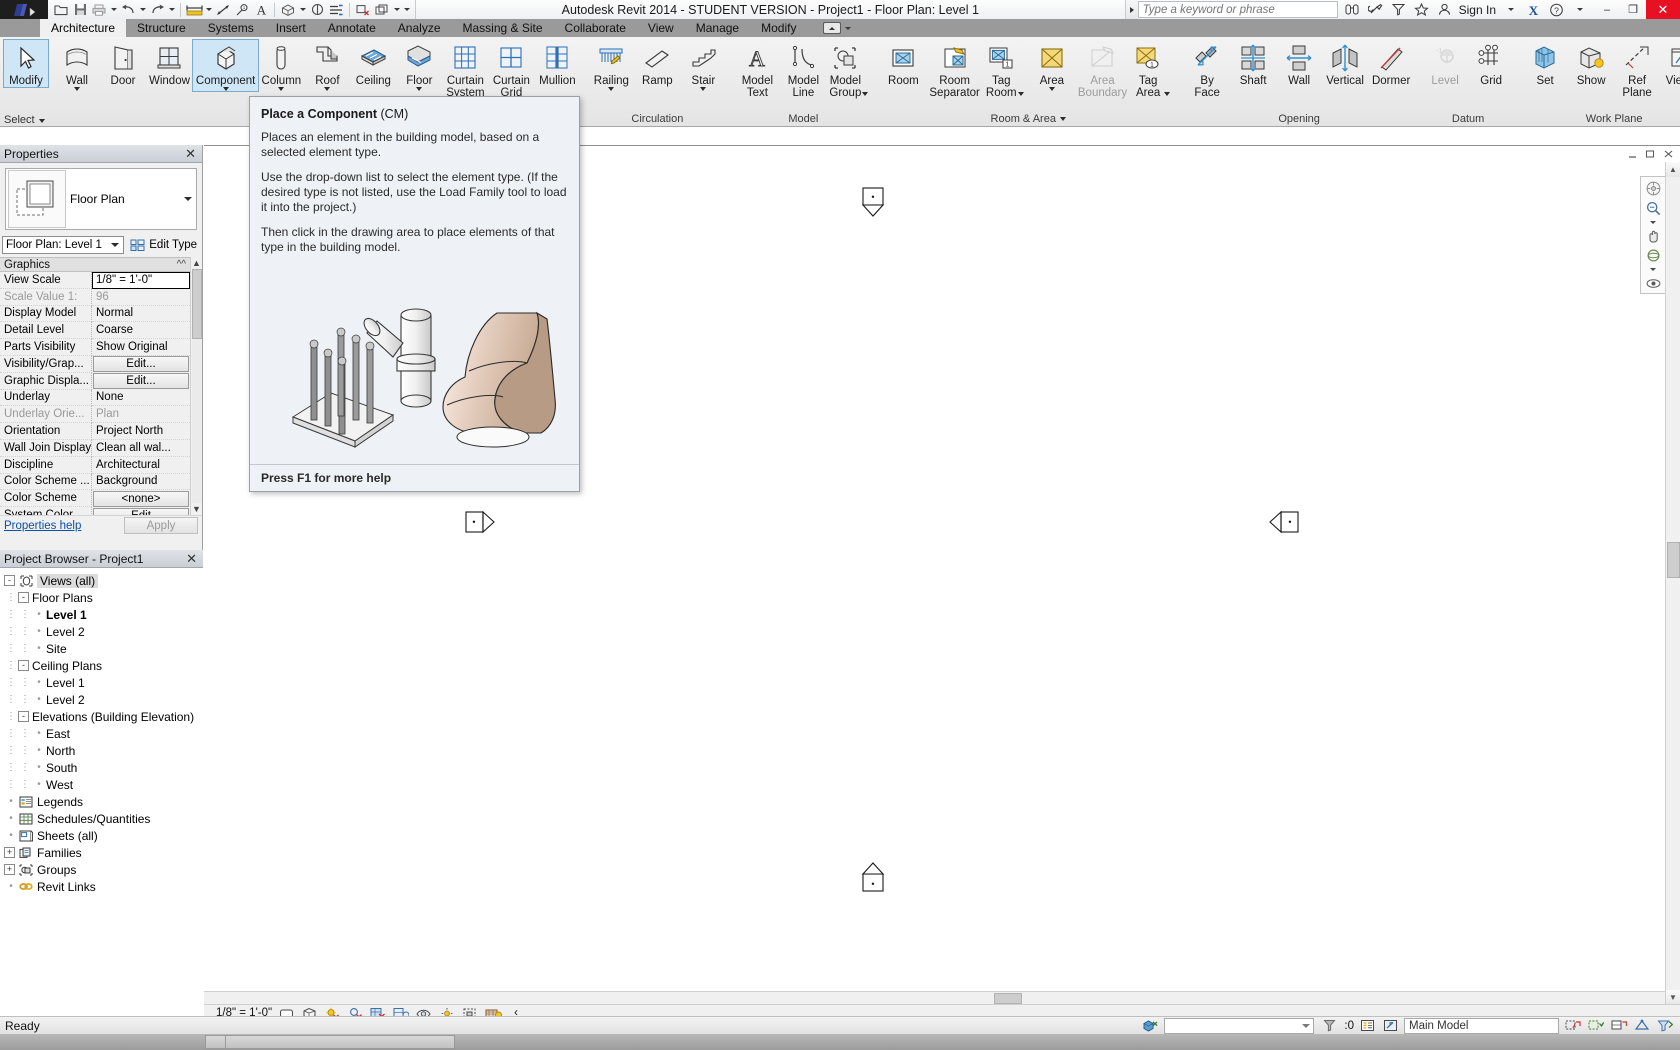 The width and height of the screenshot is (1680, 1050). I want to click on tree-node-site: ⋮ ⋮ • Site, so click(103, 648).